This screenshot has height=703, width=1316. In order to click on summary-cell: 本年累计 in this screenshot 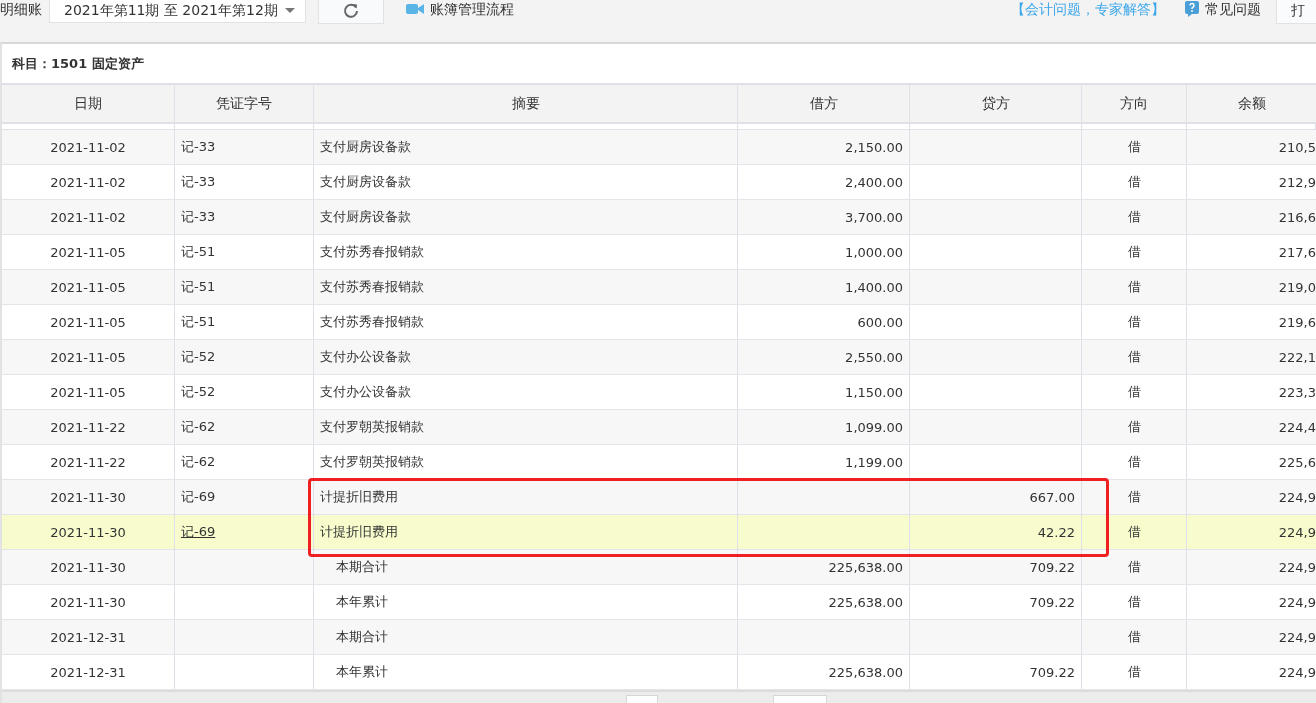, I will do `click(362, 672)`.